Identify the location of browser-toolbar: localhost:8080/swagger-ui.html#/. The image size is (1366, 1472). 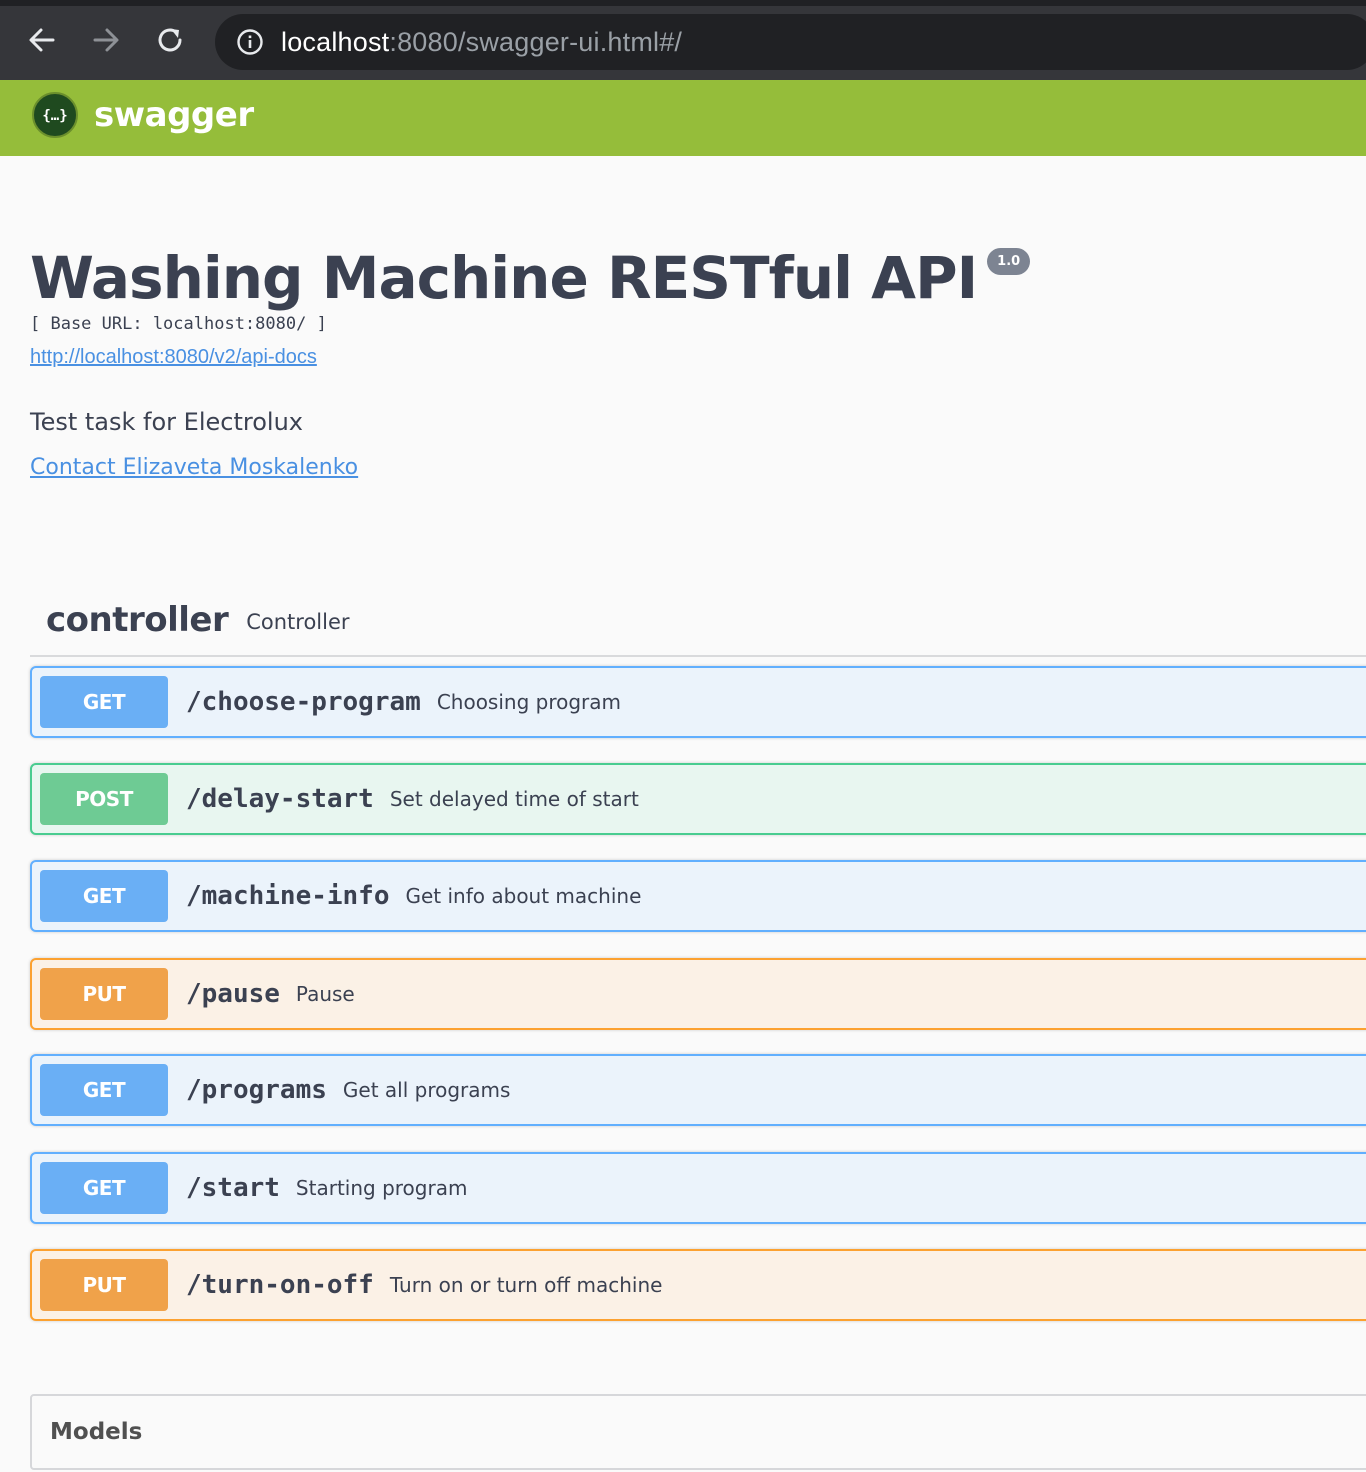
(683, 40).